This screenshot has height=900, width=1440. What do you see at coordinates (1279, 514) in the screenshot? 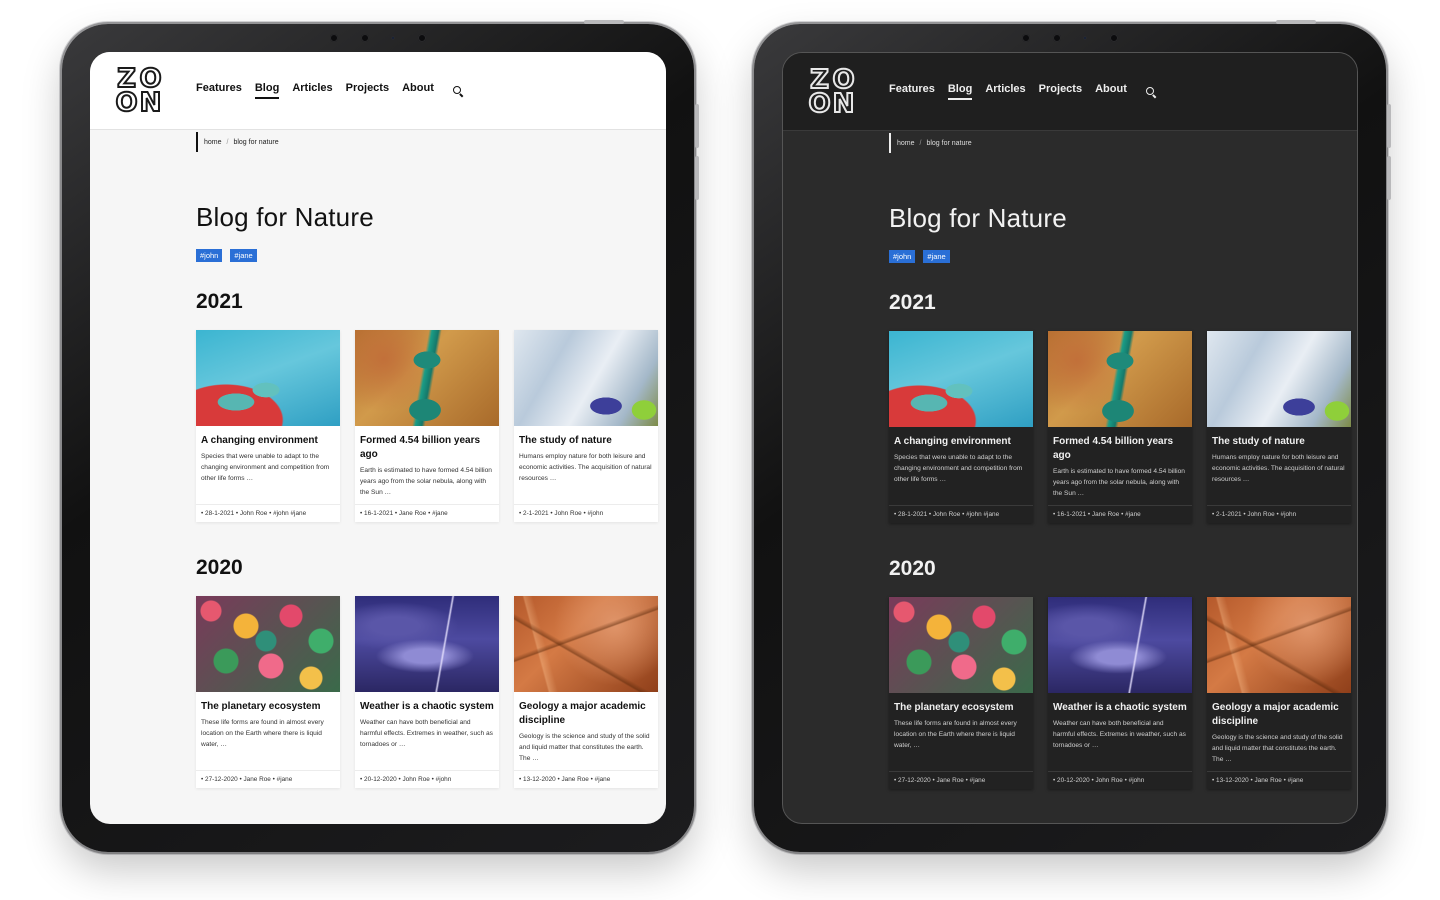
I see `post-meta: • 2-1-2021 • John Roe • #john` at bounding box center [1279, 514].